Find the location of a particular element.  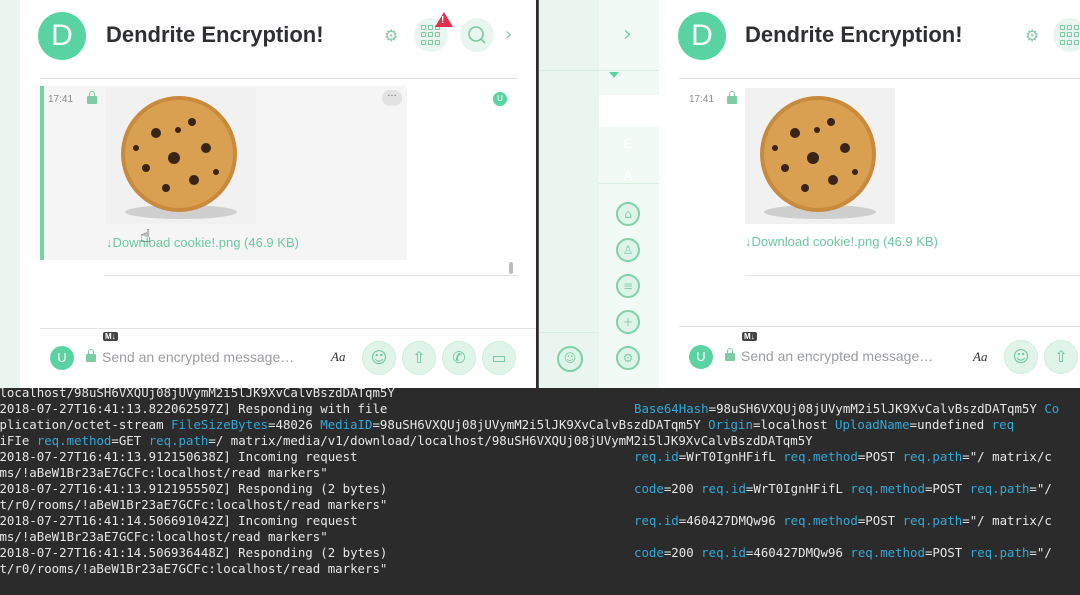

room-item-e: E is located at coordinates (628, 144).